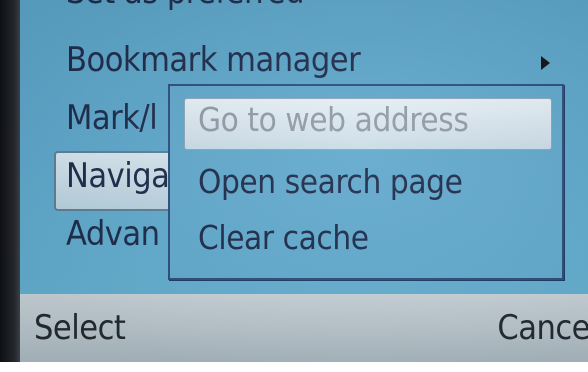  I want to click on menu-item-mark: Mark/l, so click(112, 118).